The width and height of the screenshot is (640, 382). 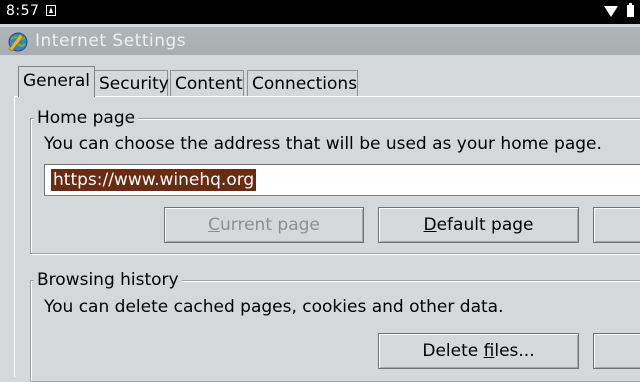 What do you see at coordinates (23, 11) in the screenshot?
I see `clock: 8:57` at bounding box center [23, 11].